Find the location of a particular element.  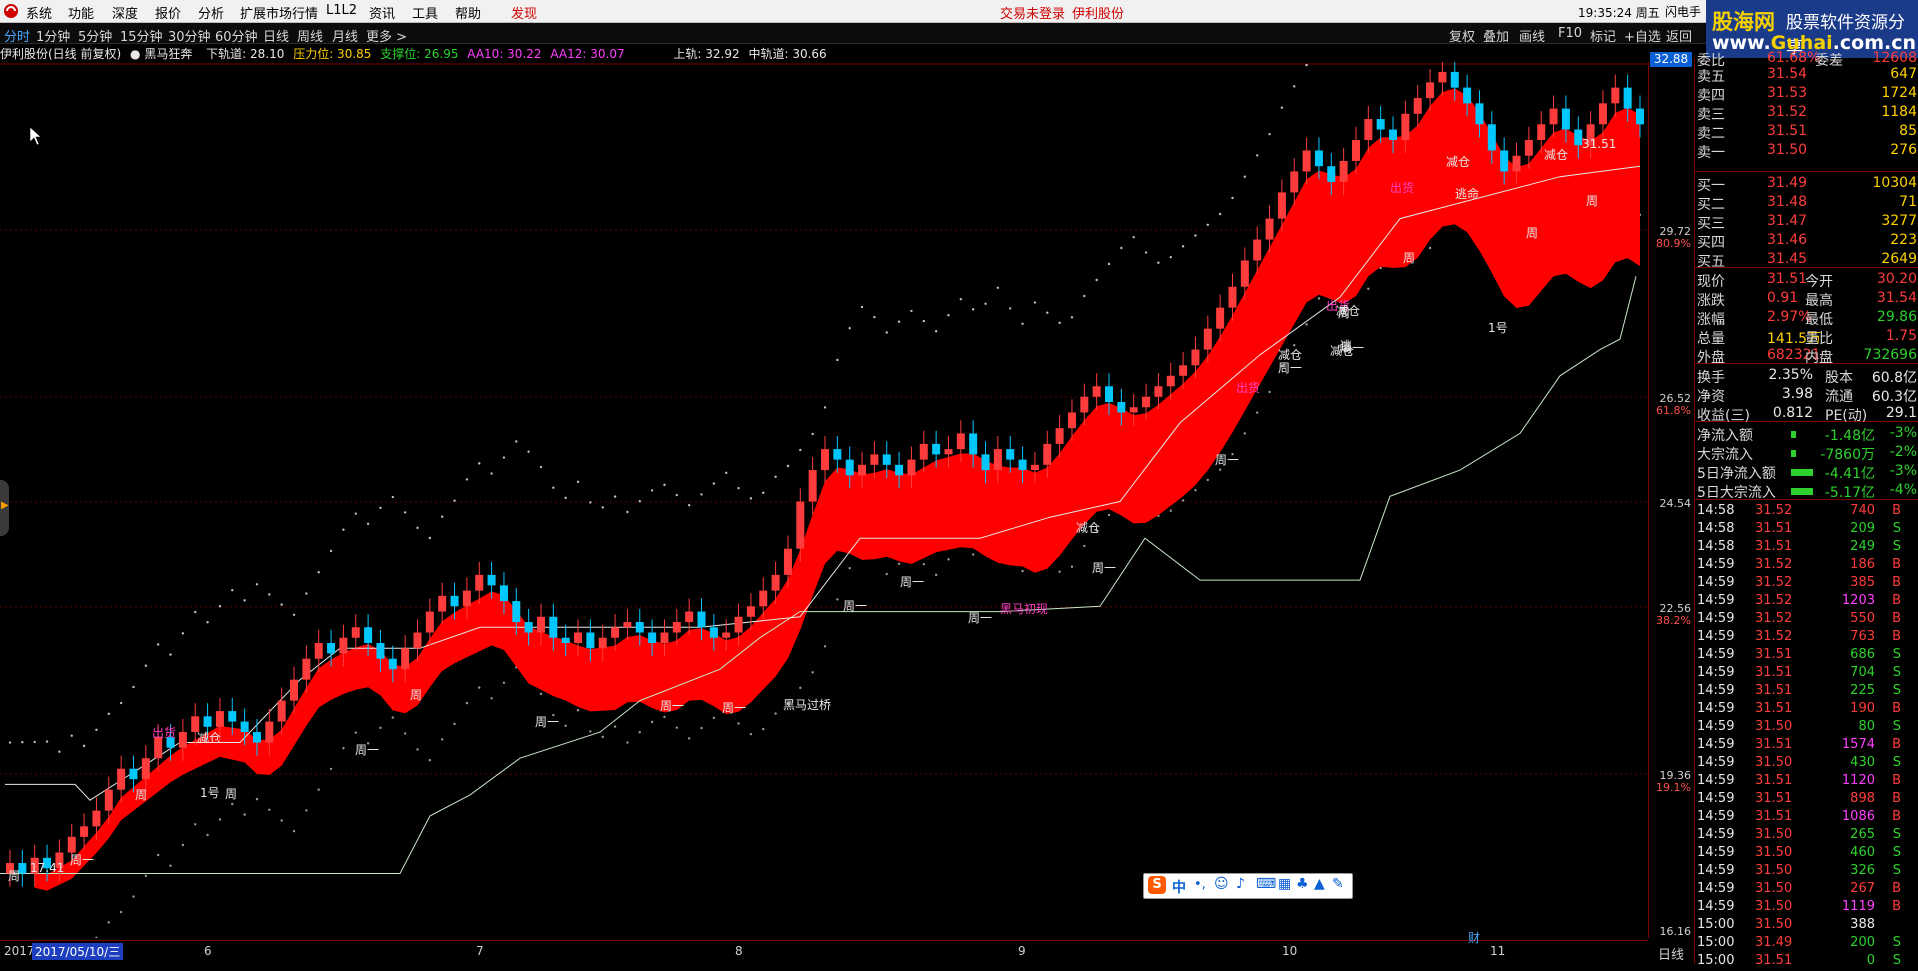

ime-mode: 中 is located at coordinates (1179, 887).